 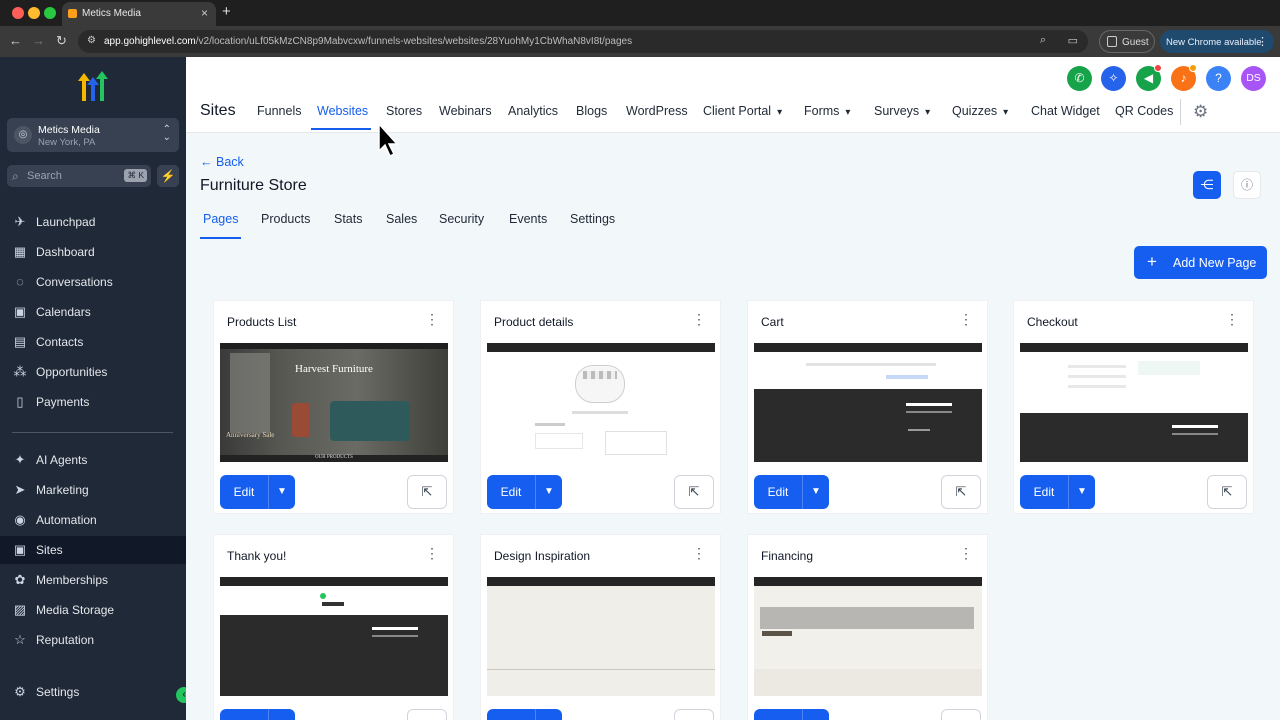 I want to click on add-new-page-button: + Add New Page, so click(x=1200, y=262).